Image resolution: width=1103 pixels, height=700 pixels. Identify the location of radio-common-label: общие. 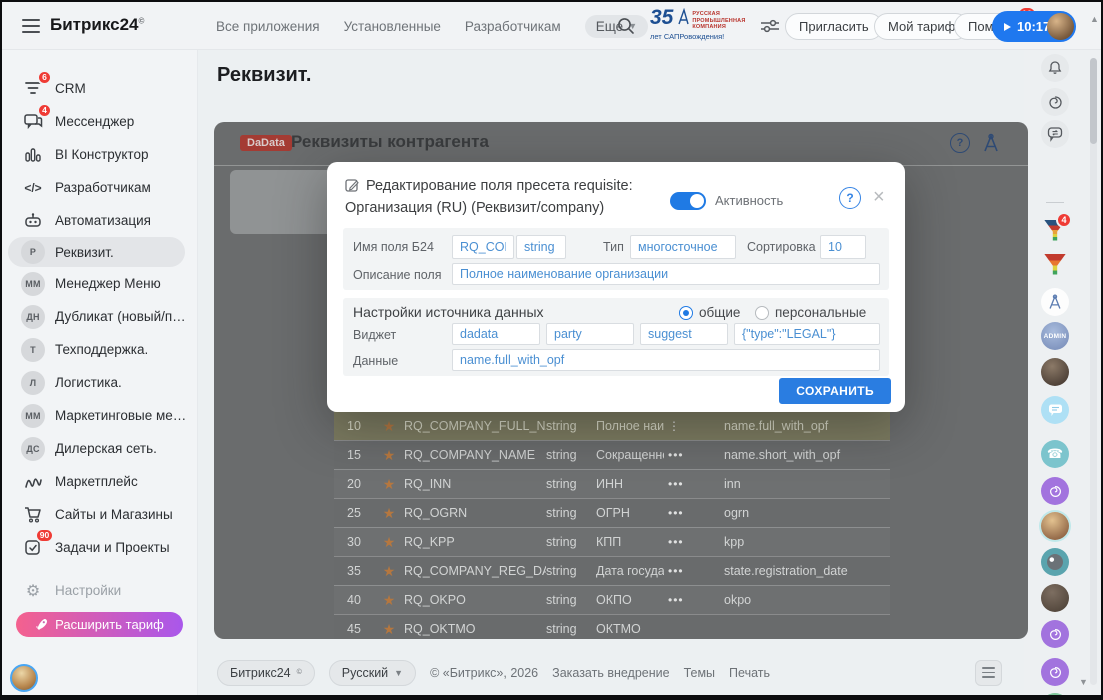
(719, 312).